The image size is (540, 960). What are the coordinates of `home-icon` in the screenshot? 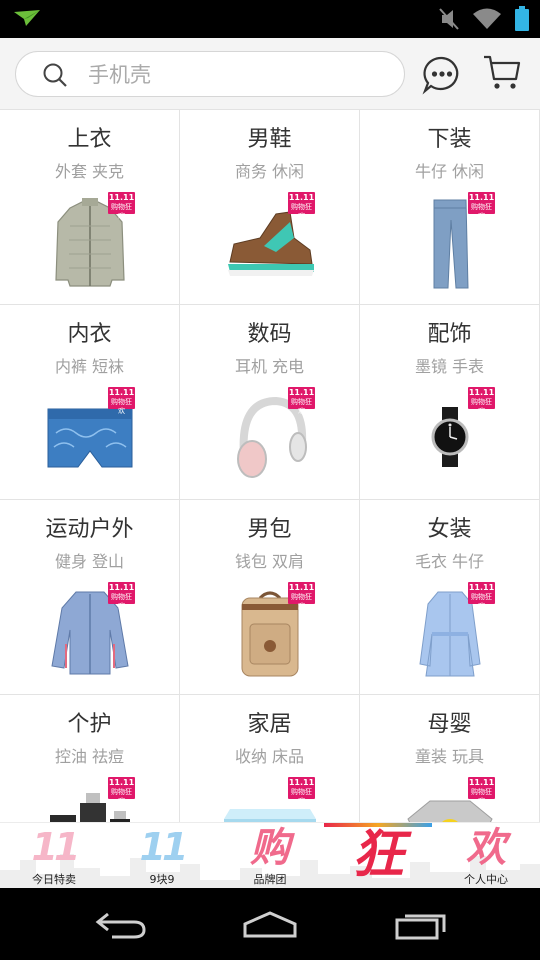 It's located at (270, 927).